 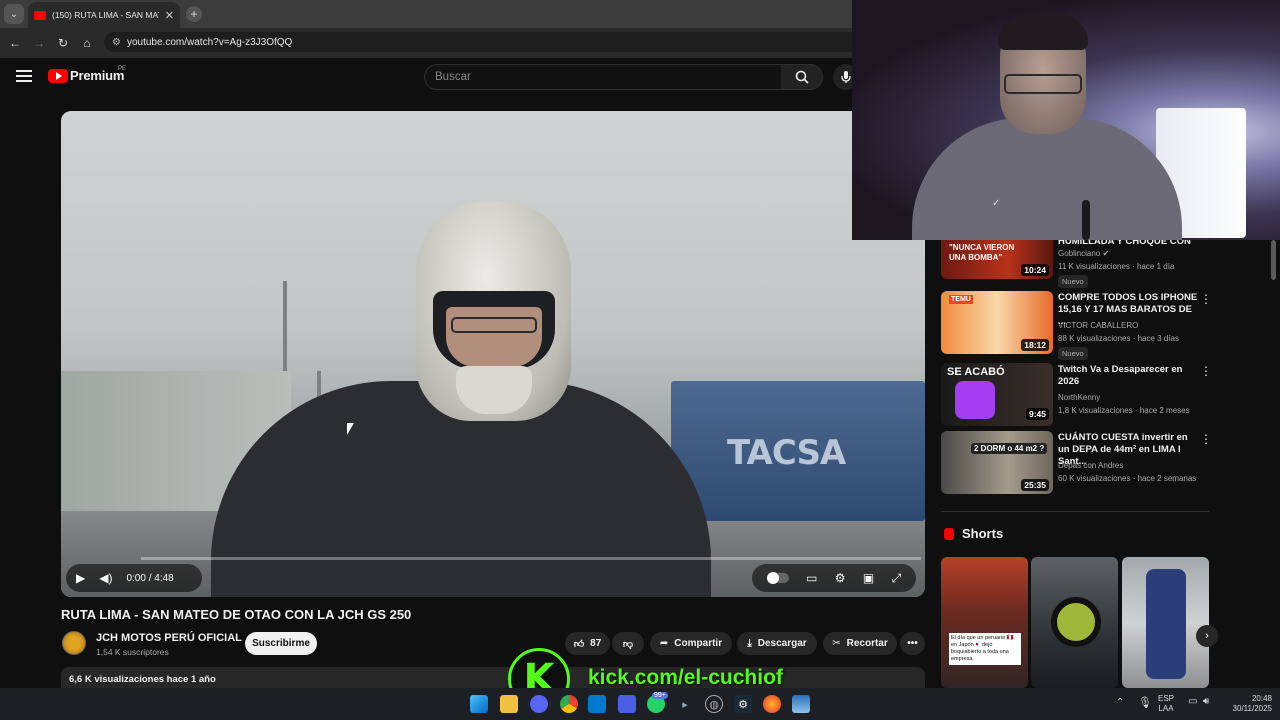 What do you see at coordinates (961, 299) in the screenshot?
I see `thumbnail-text: TEMU` at bounding box center [961, 299].